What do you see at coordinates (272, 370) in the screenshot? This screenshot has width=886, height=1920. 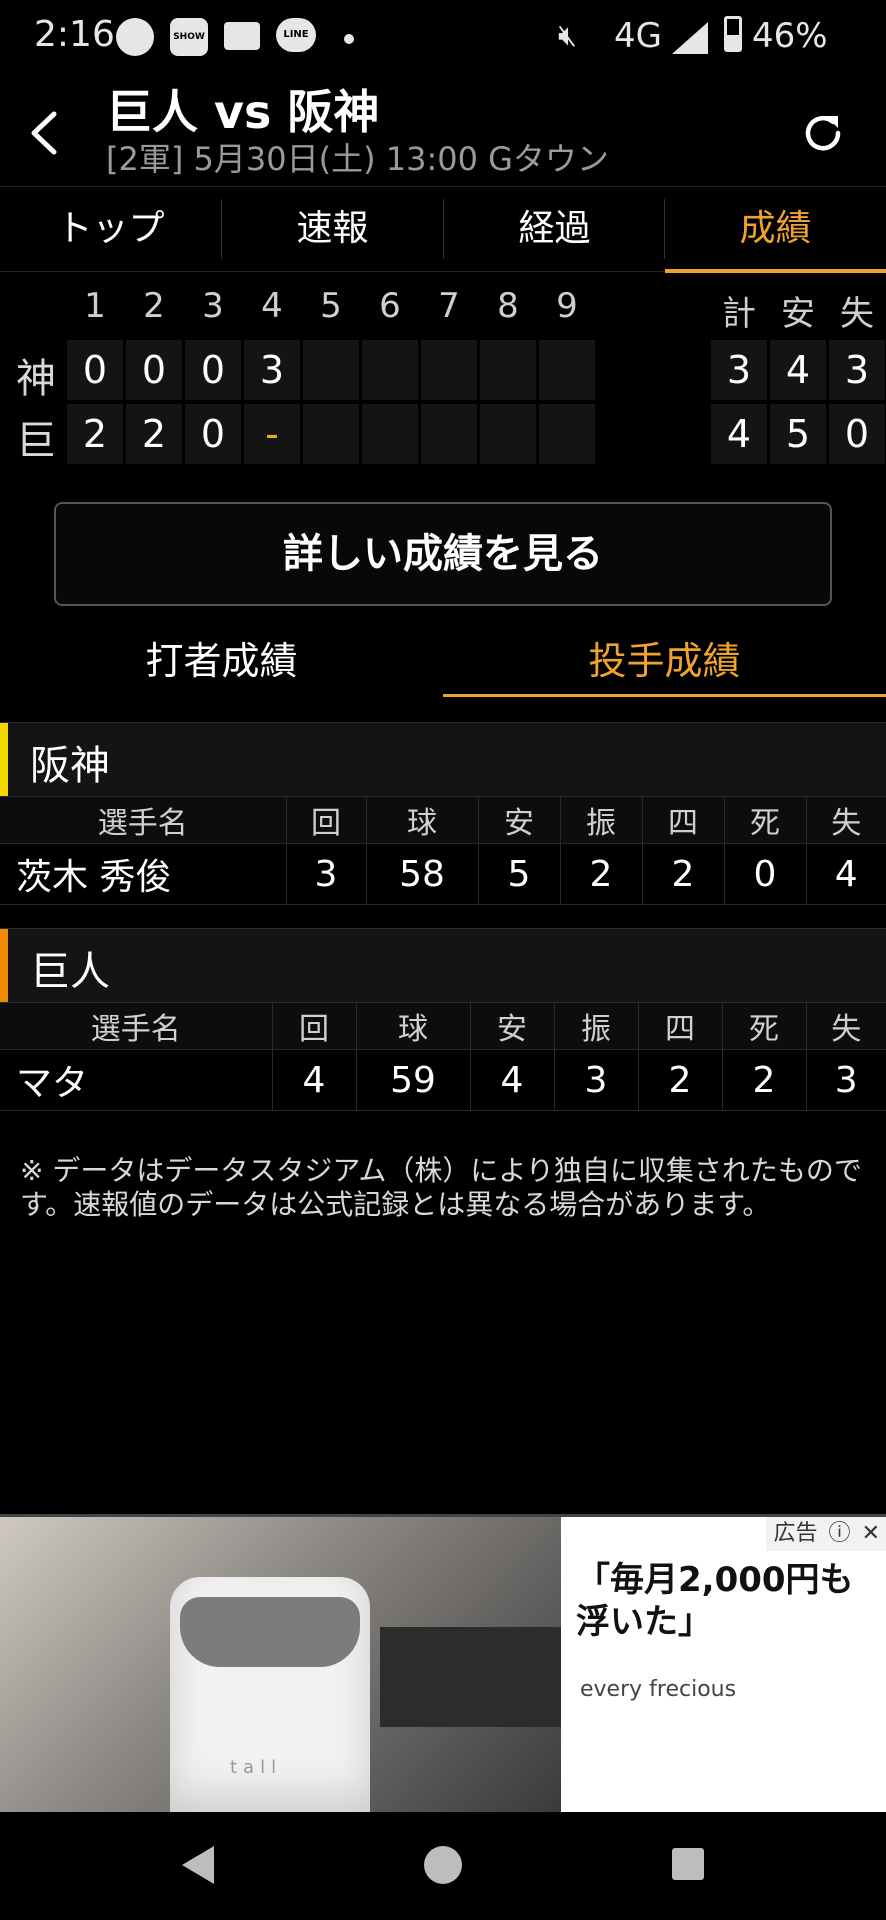 I see `score-cell: 3` at bounding box center [272, 370].